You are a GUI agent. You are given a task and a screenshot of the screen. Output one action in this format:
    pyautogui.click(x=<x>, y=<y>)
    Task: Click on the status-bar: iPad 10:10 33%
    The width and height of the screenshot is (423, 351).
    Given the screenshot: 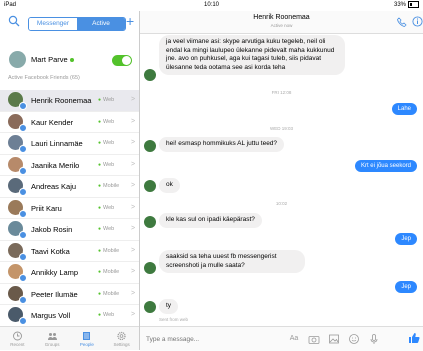 What is the action you would take?
    pyautogui.click(x=211, y=5)
    